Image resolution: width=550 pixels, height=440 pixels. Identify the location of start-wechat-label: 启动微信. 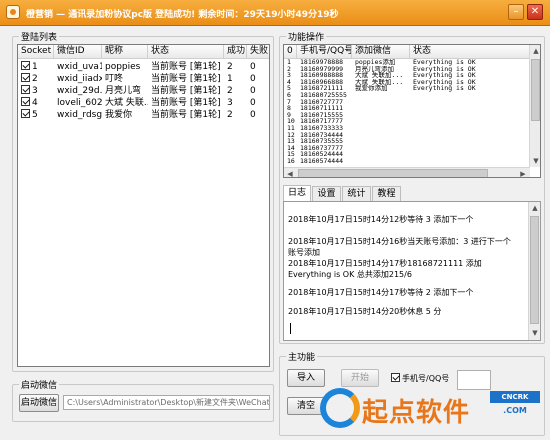
(39, 384).